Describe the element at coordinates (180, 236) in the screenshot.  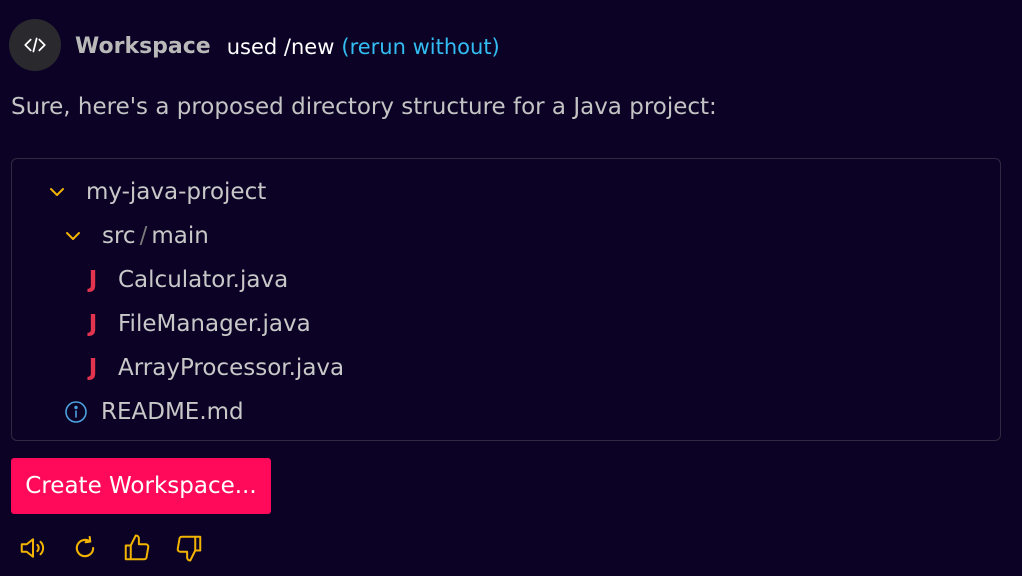
I see `folder-child-label: main` at that location.